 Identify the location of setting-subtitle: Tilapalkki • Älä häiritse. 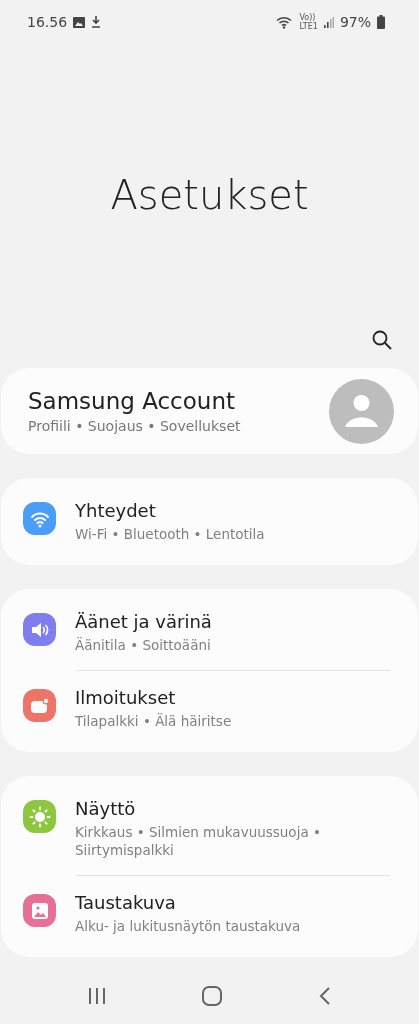
(154, 721).